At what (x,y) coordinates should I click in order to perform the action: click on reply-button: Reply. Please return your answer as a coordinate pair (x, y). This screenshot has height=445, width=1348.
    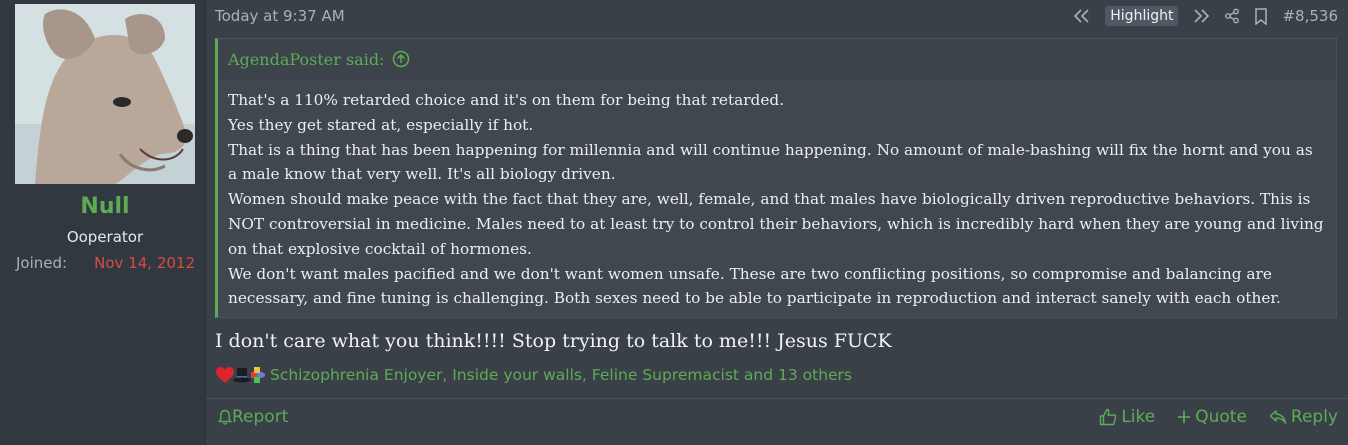
    Looking at the image, I should click on (1303, 417).